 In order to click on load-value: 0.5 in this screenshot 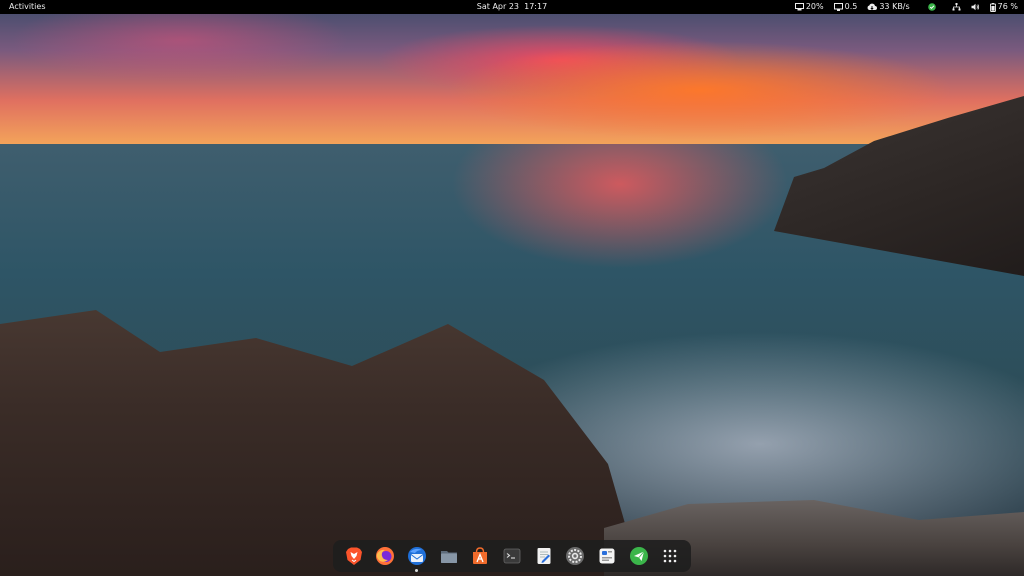, I will do `click(851, 6)`.